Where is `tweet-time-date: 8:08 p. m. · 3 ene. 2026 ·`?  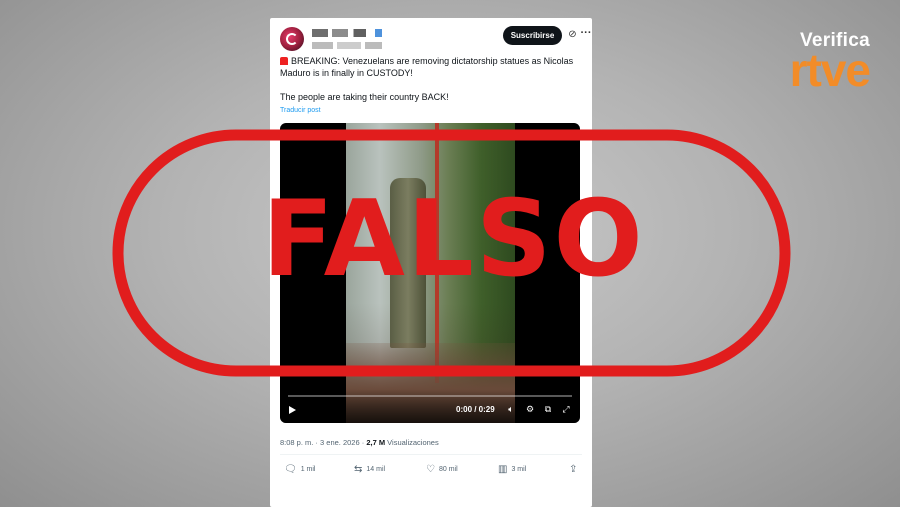
tweet-time-date: 8:08 p. m. · 3 ene. 2026 · is located at coordinates (323, 442).